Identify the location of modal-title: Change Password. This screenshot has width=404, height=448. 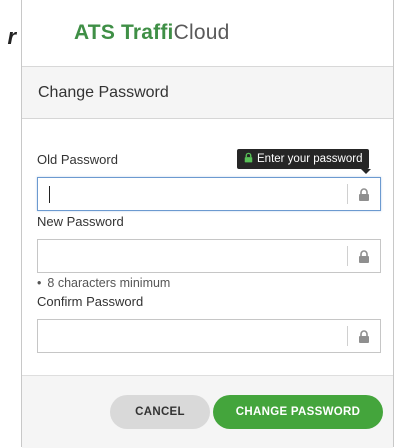
(103, 92).